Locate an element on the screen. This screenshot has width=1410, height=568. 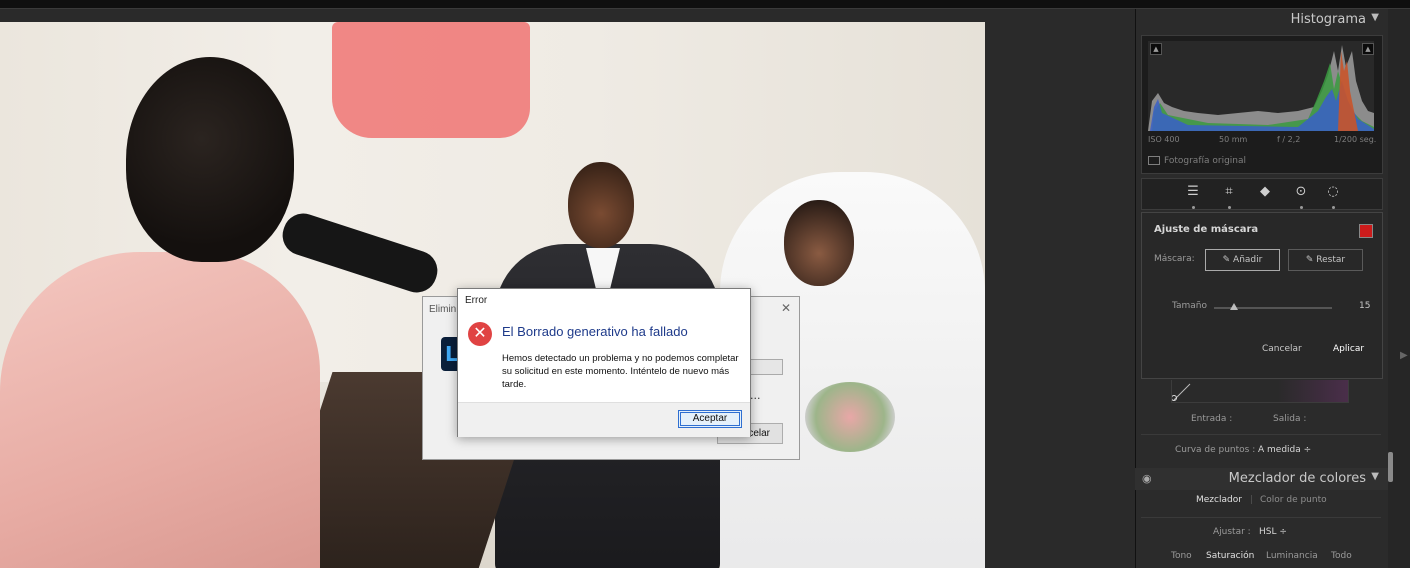
officiant-head is located at coordinates (210, 159).